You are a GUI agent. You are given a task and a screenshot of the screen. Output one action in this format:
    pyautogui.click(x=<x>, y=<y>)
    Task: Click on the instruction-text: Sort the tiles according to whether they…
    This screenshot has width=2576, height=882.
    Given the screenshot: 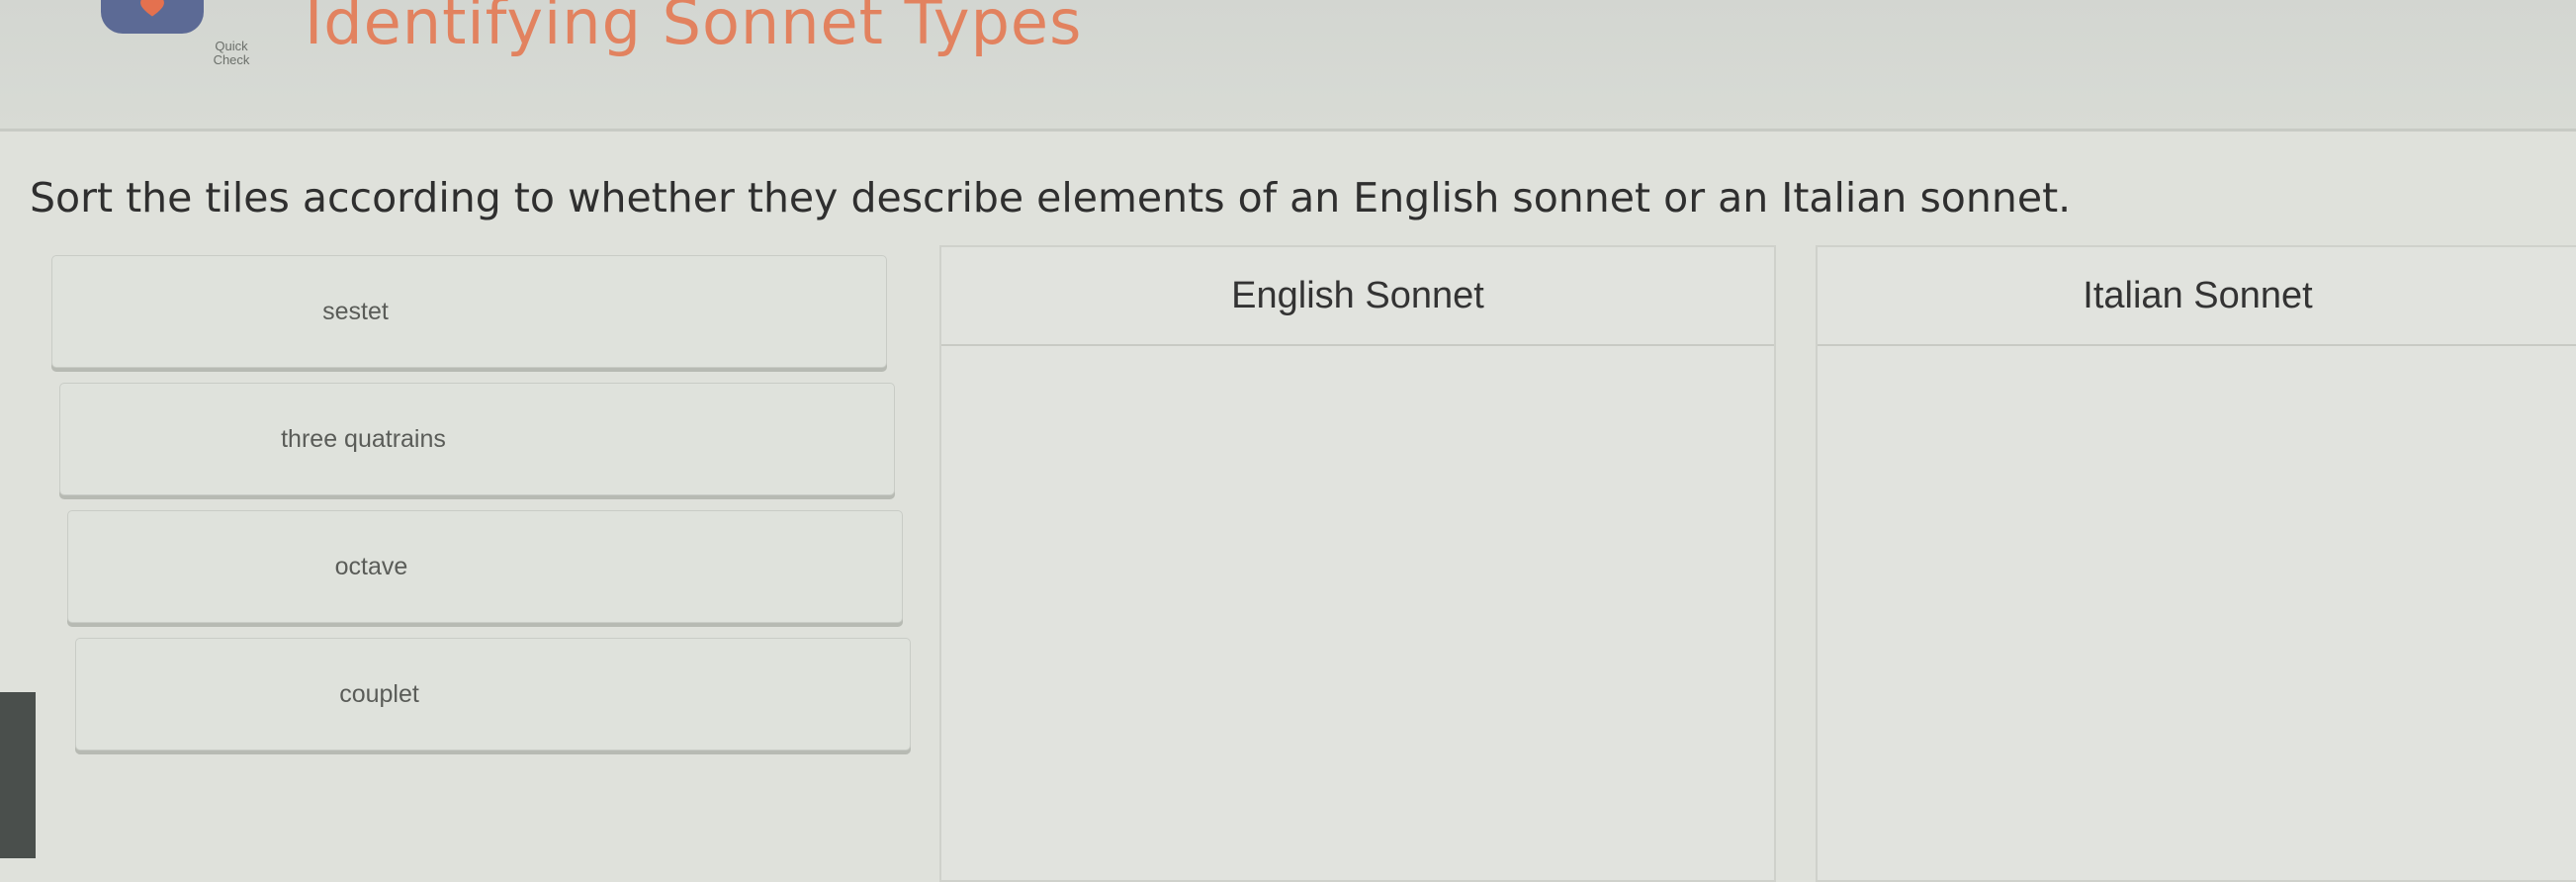 What is the action you would take?
    pyautogui.click(x=1051, y=198)
    